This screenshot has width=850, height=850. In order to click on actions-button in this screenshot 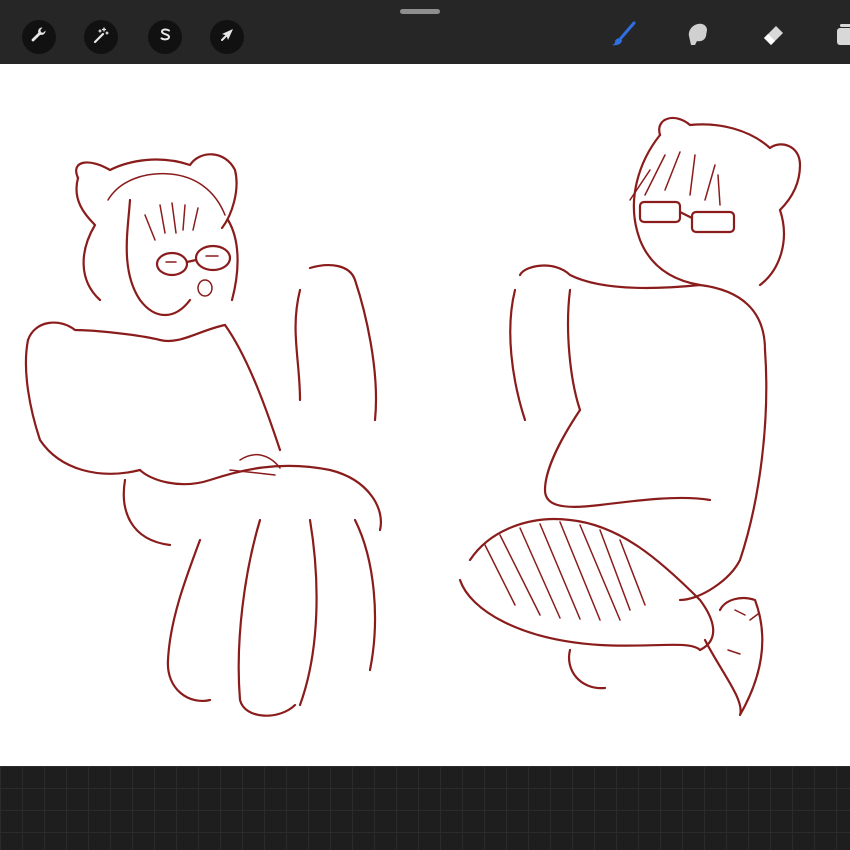, I will do `click(39, 37)`.